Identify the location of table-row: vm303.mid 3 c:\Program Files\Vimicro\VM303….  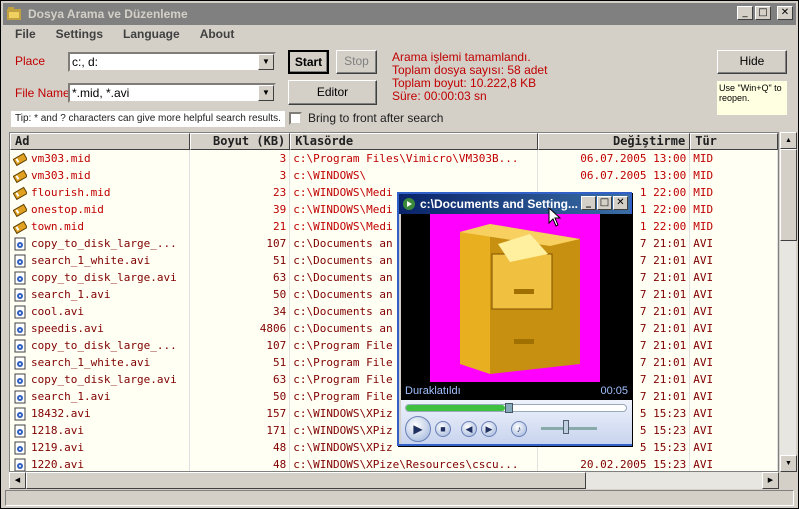
(394, 158).